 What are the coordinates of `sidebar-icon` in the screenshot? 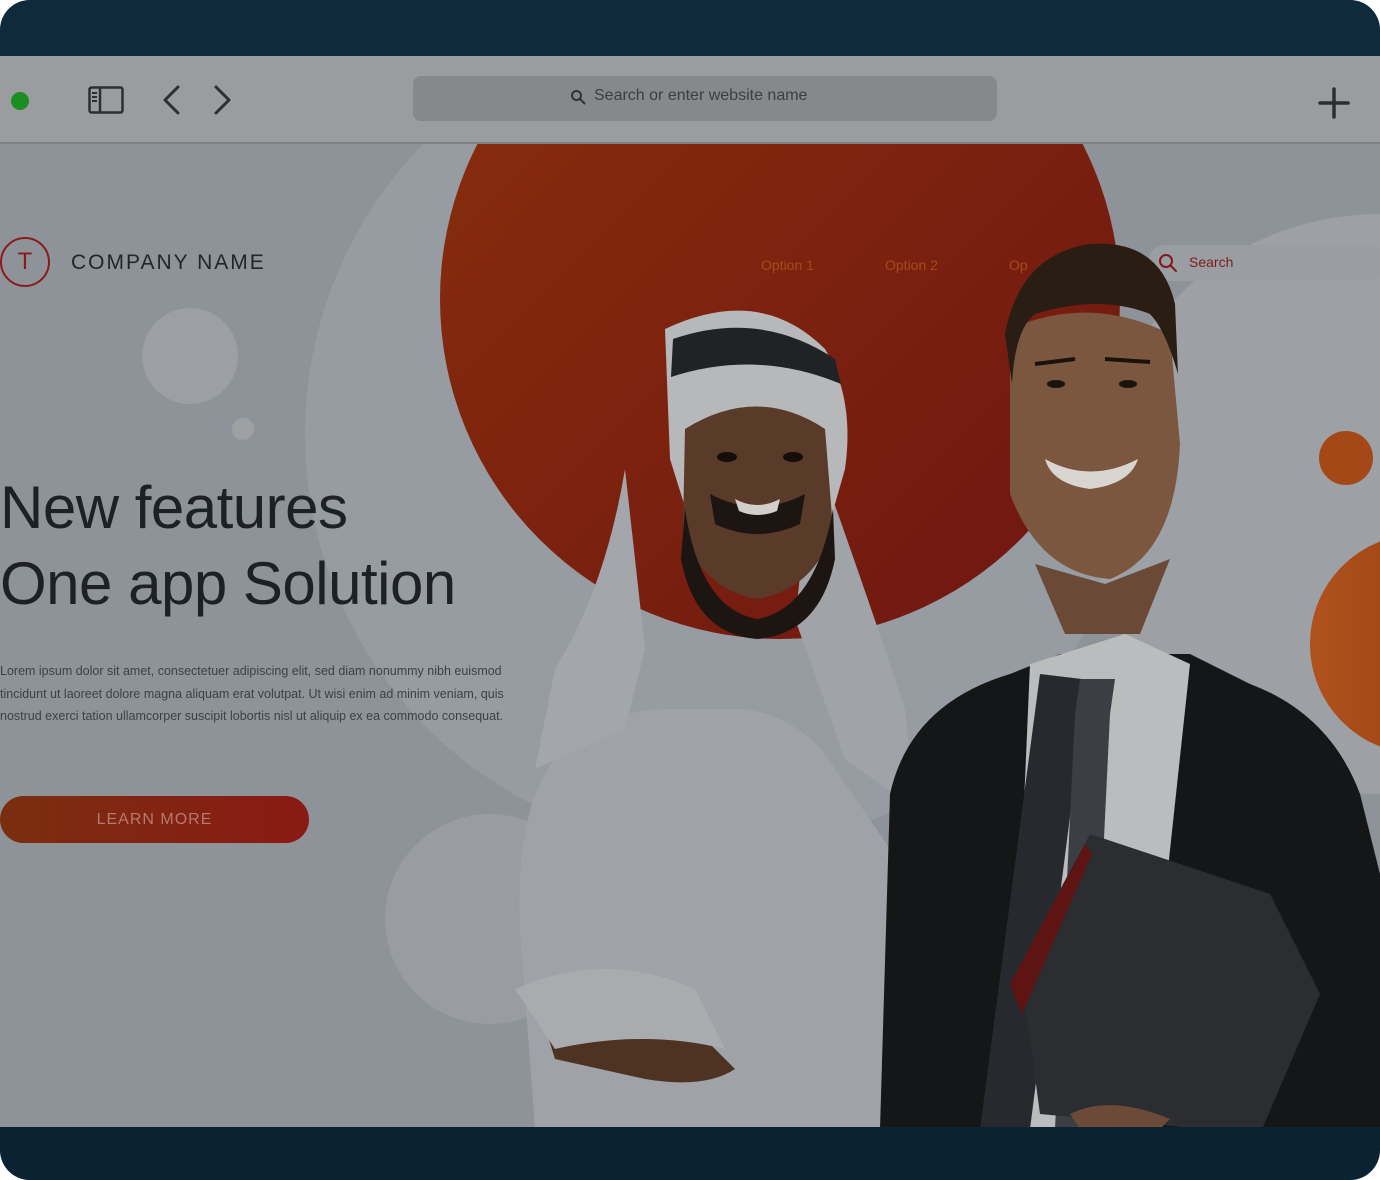 It's located at (106, 100).